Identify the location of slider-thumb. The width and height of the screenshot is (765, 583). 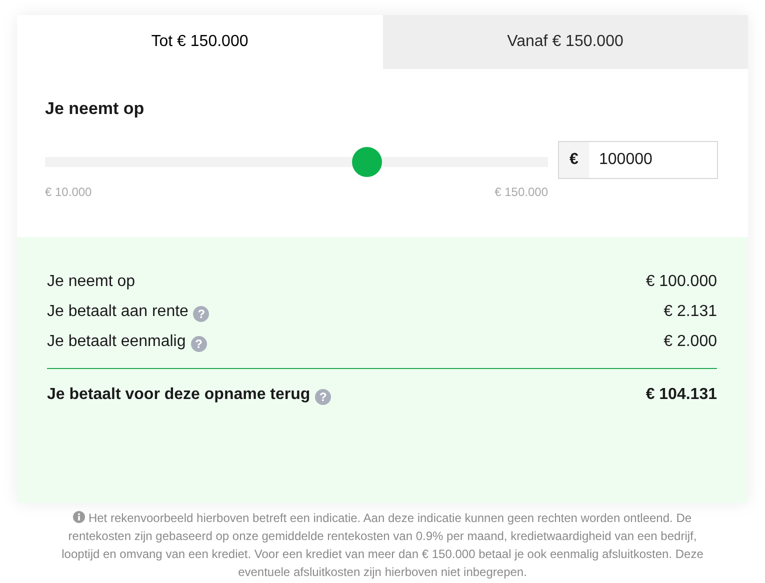
(367, 162).